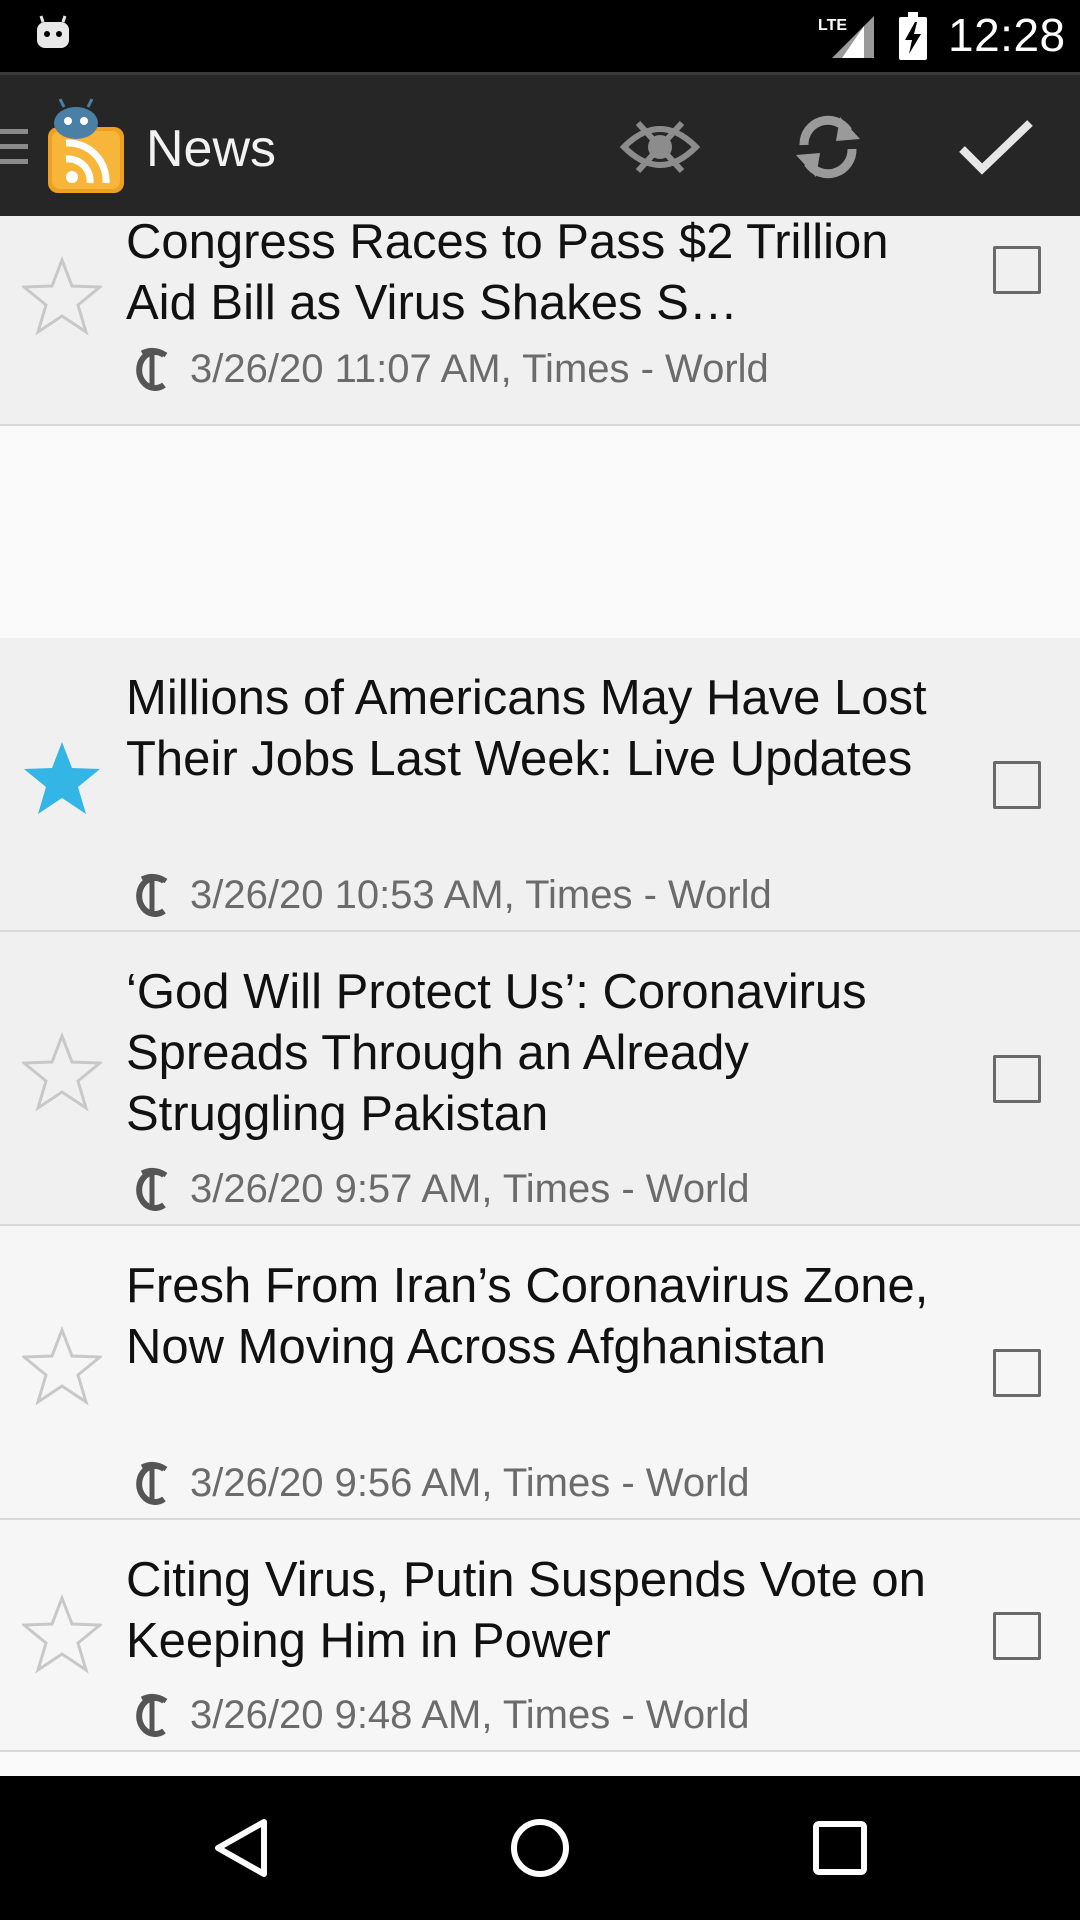 The width and height of the screenshot is (1080, 1920). What do you see at coordinates (913, 36) in the screenshot?
I see `battery-charging-icon` at bounding box center [913, 36].